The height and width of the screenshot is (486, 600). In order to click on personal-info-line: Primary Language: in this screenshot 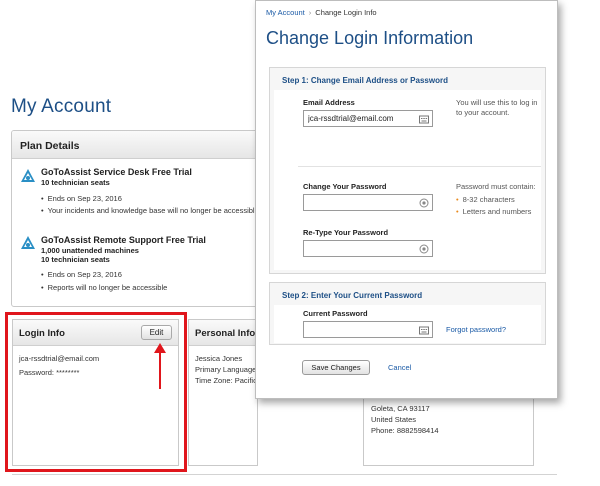, I will do `click(226, 369)`.